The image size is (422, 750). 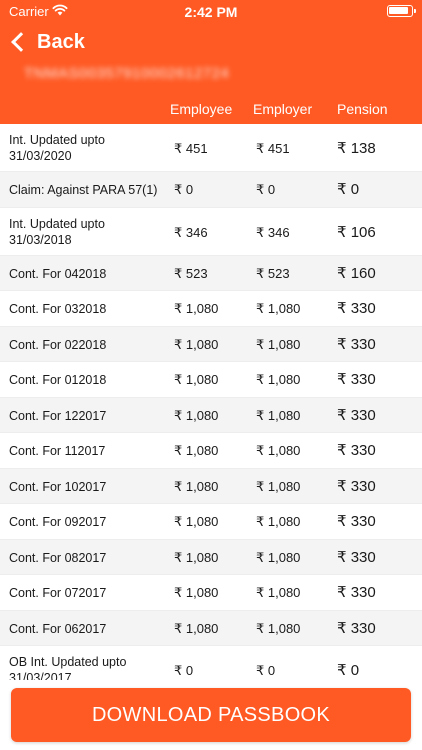 What do you see at coordinates (273, 148) in the screenshot?
I see `employer-amount: ₹ 451` at bounding box center [273, 148].